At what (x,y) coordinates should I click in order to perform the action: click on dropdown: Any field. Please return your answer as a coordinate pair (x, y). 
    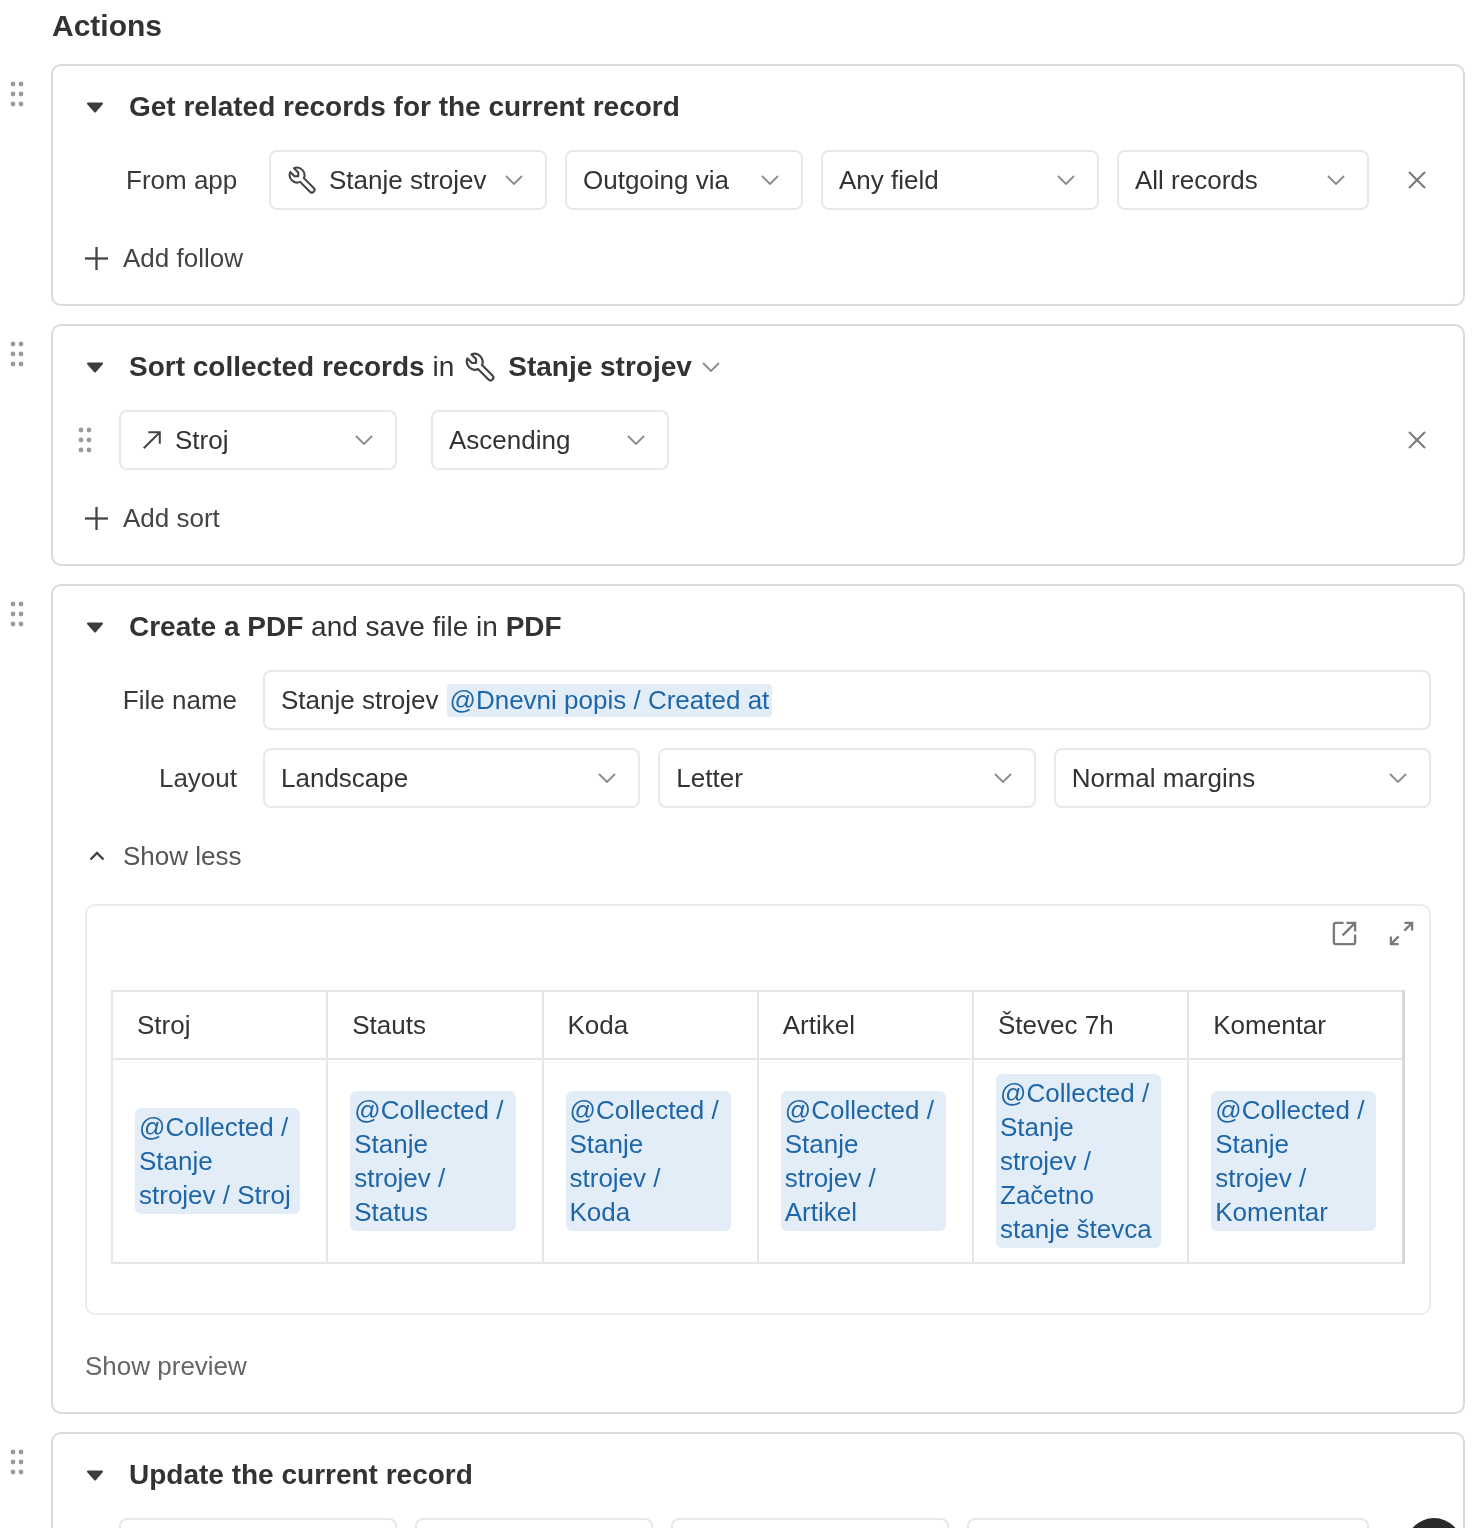
    Looking at the image, I should click on (960, 180).